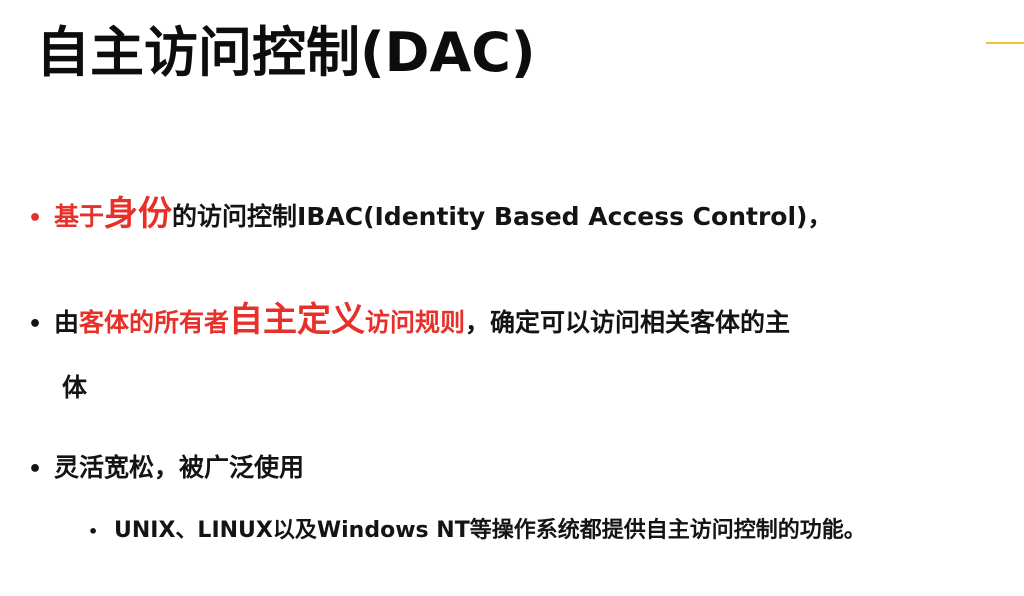 The image size is (1024, 596). I want to click on bullet-3-seg-1: 灵活宽松，被广泛使用, so click(179, 467).